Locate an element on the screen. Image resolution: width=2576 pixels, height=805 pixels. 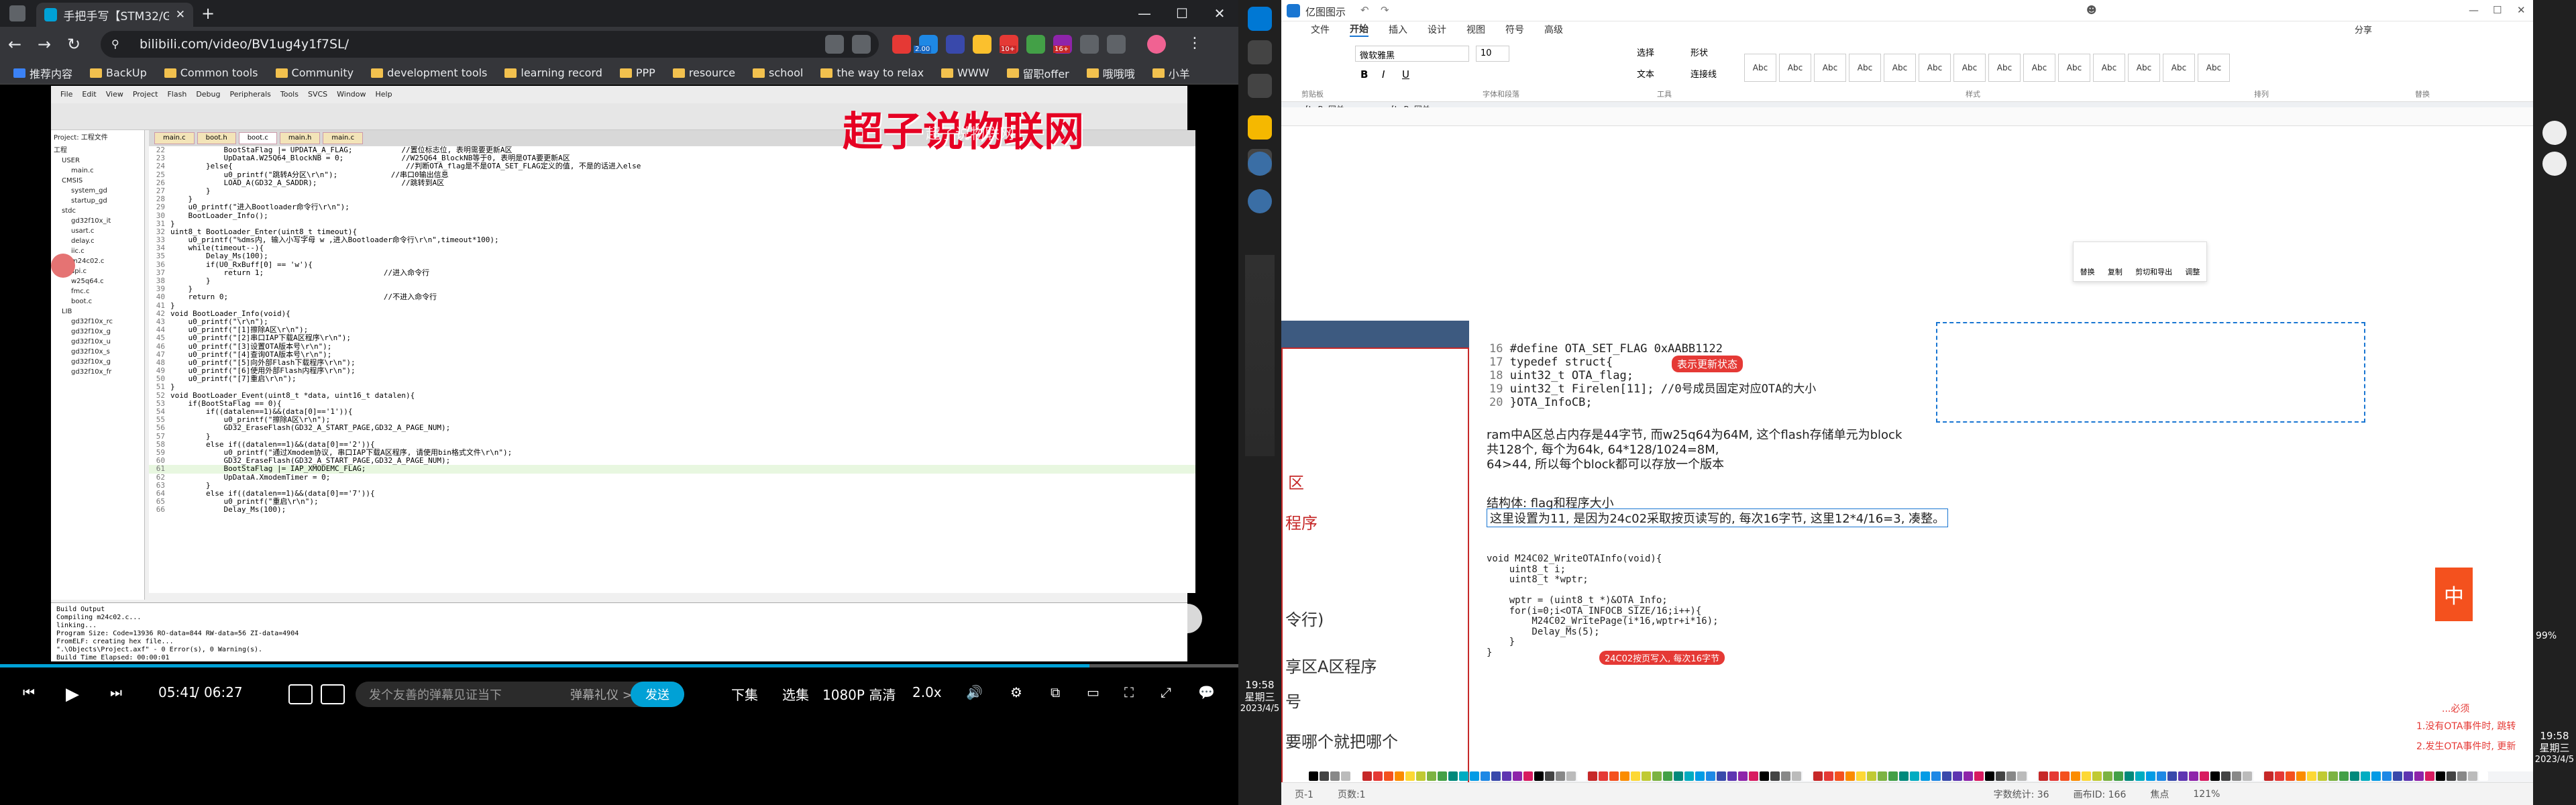
maximize-icon: ☐ is located at coordinates (1182, 13).